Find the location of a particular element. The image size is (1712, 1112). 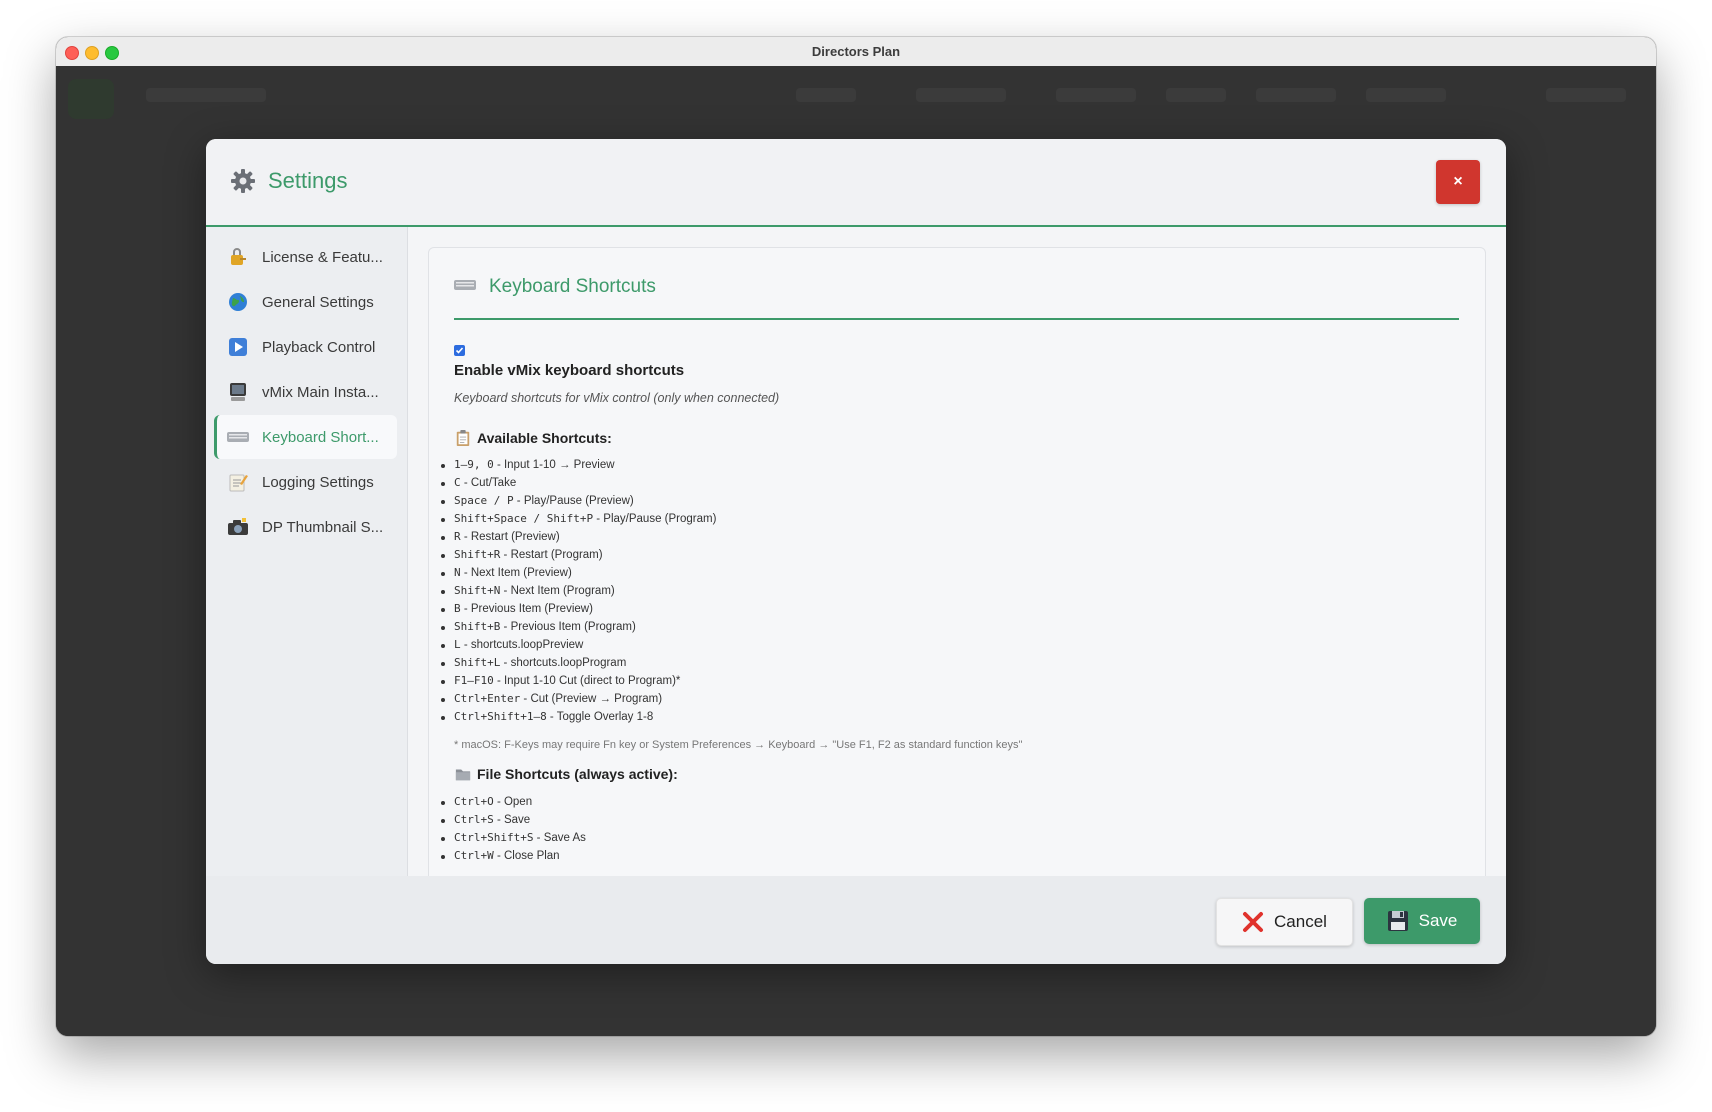

list-item: 1–9, 0 - Input 1-10 → Preview is located at coordinates (578, 467).